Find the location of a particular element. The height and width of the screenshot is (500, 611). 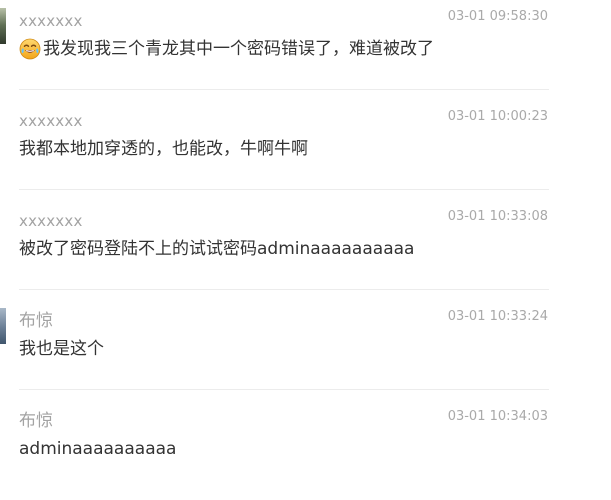

comment-text: adminaaaaaaaaaa is located at coordinates (98, 449).